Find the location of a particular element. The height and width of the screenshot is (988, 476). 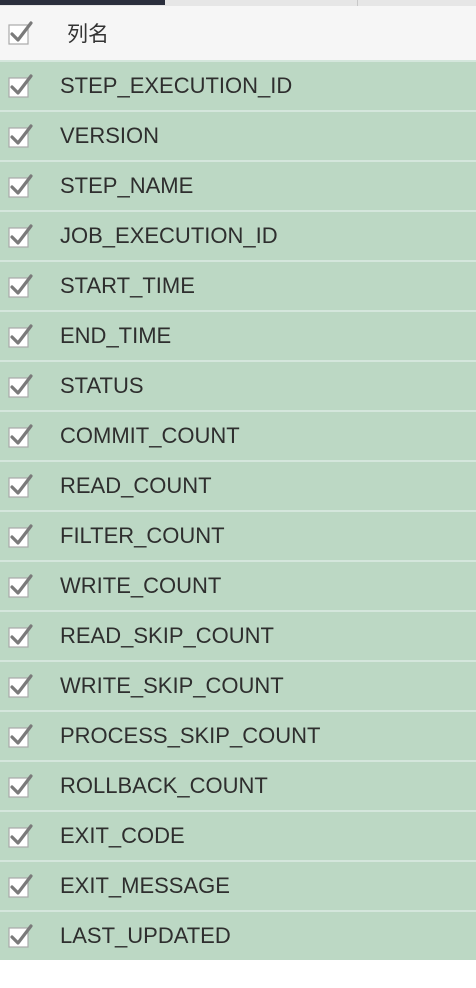

list-item: JOB_EXECUTION_ID is located at coordinates (238, 235).